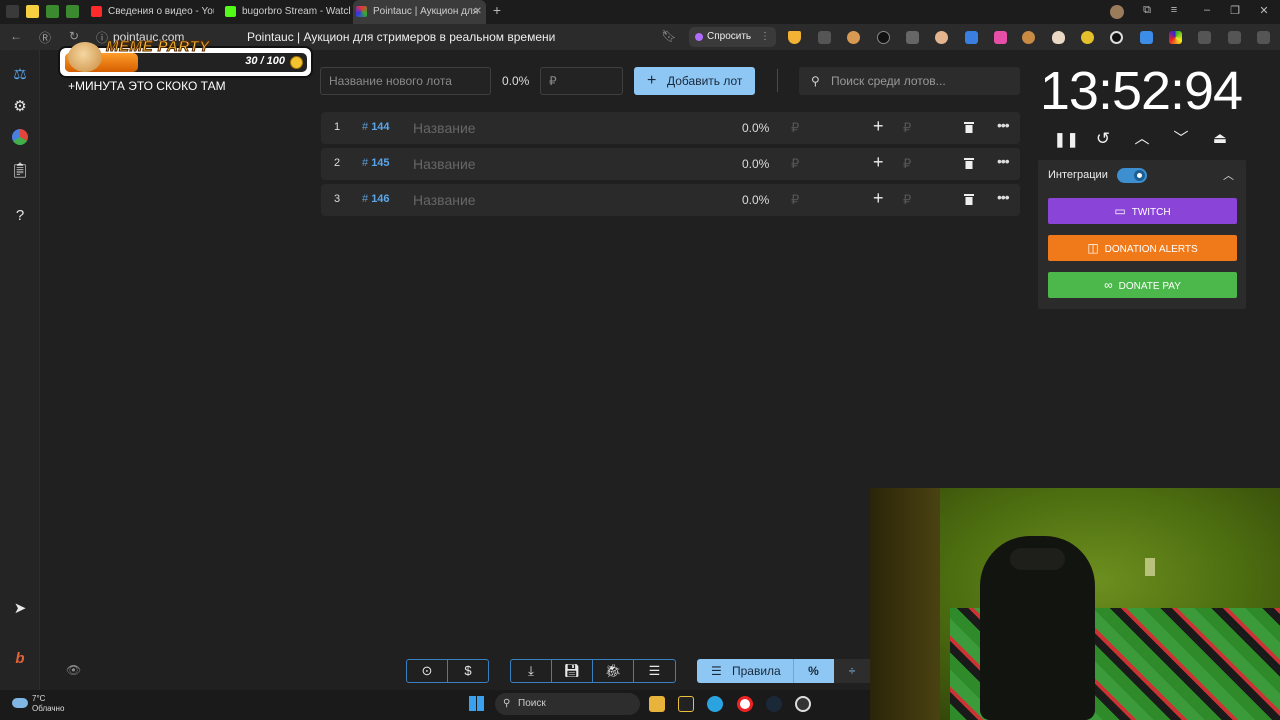  What do you see at coordinates (476, 703) in the screenshot?
I see `windows-start-icon` at bounding box center [476, 703].